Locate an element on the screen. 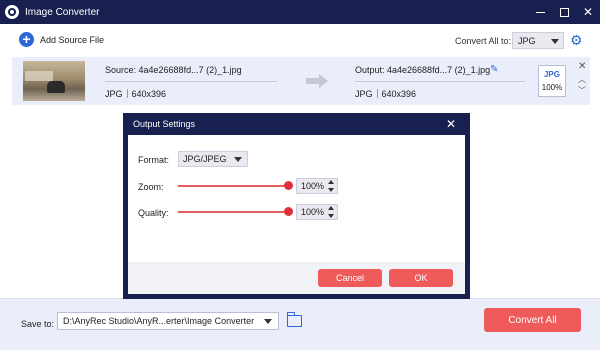  output-dims: 640x396 is located at coordinates (399, 94).